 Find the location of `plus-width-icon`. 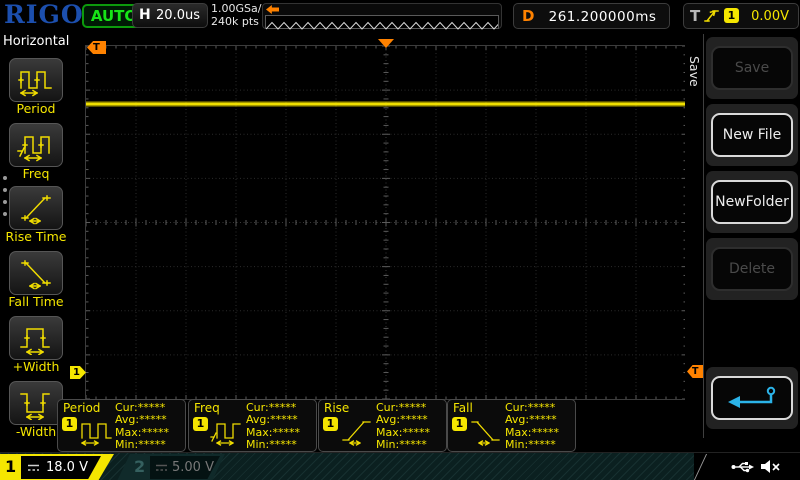

plus-width-icon is located at coordinates (35, 341).